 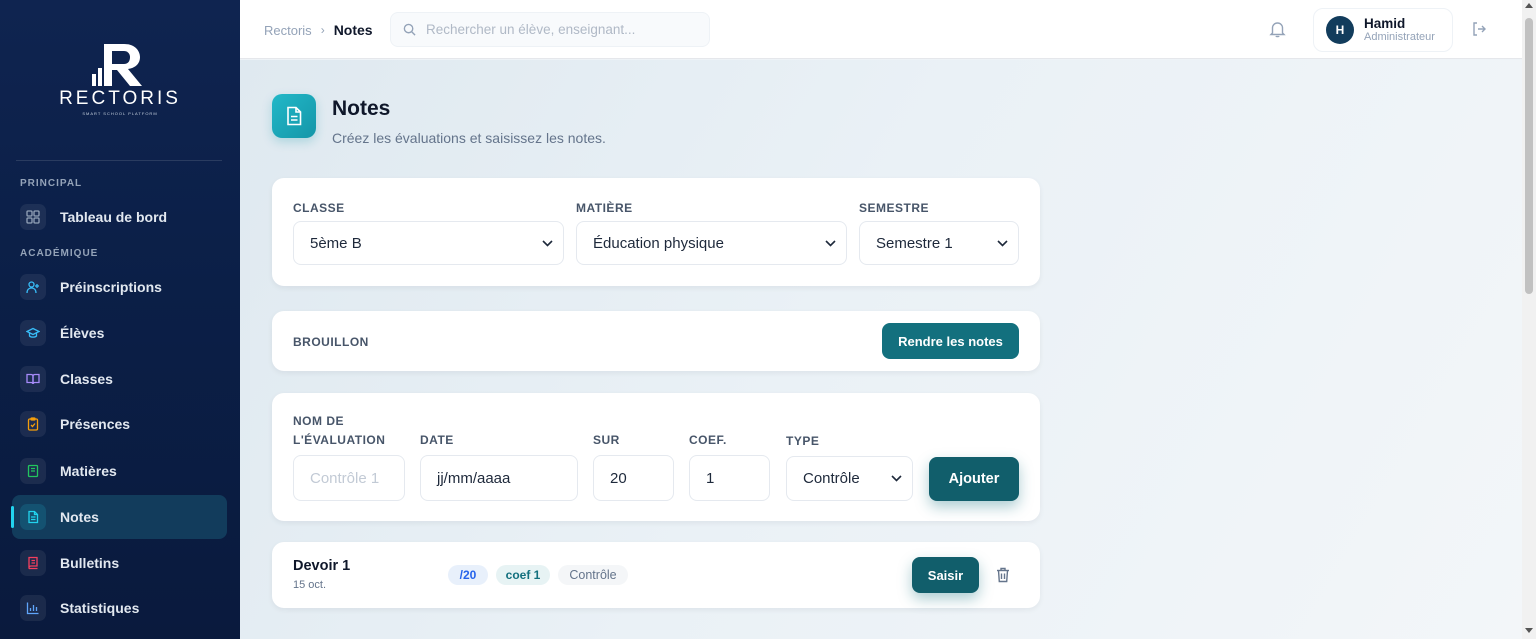 I want to click on trash-icon, so click(x=1003, y=577).